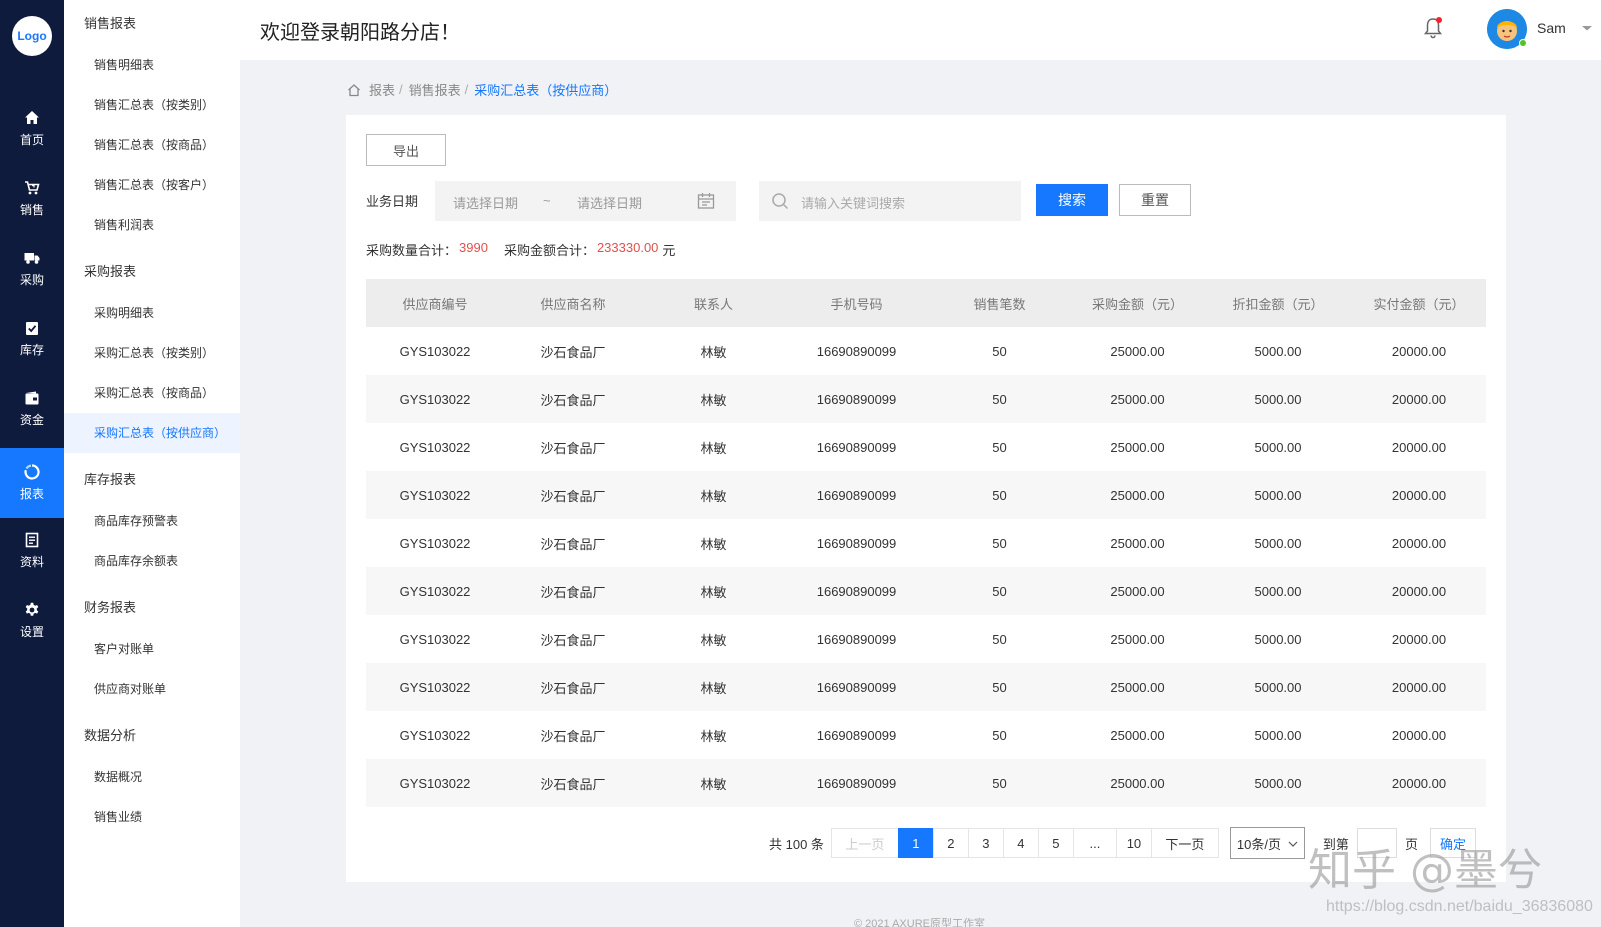 This screenshot has width=1601, height=927. I want to click on notification-bell, so click(1433, 28).